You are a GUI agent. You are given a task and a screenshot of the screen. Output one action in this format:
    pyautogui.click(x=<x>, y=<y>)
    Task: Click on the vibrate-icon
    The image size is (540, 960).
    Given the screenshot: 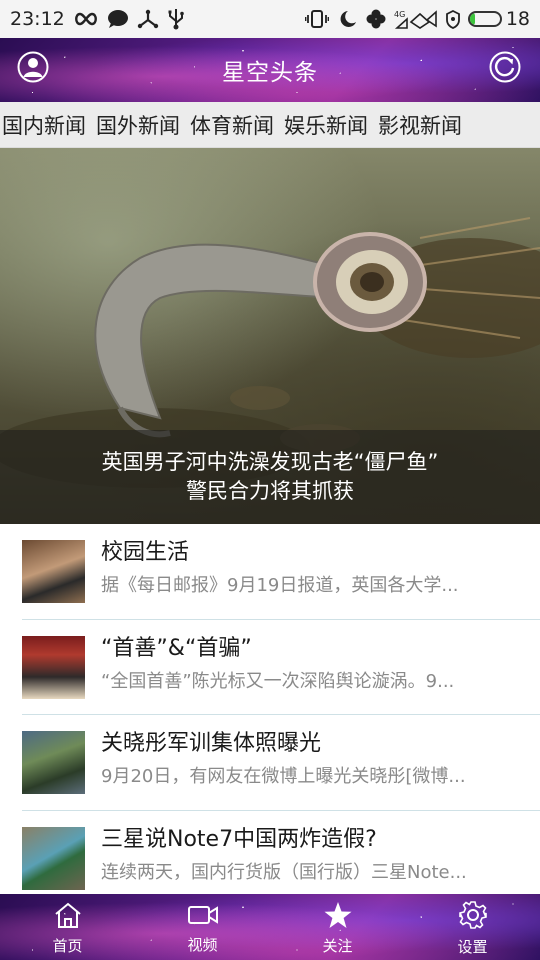 What is the action you would take?
    pyautogui.click(x=316, y=19)
    